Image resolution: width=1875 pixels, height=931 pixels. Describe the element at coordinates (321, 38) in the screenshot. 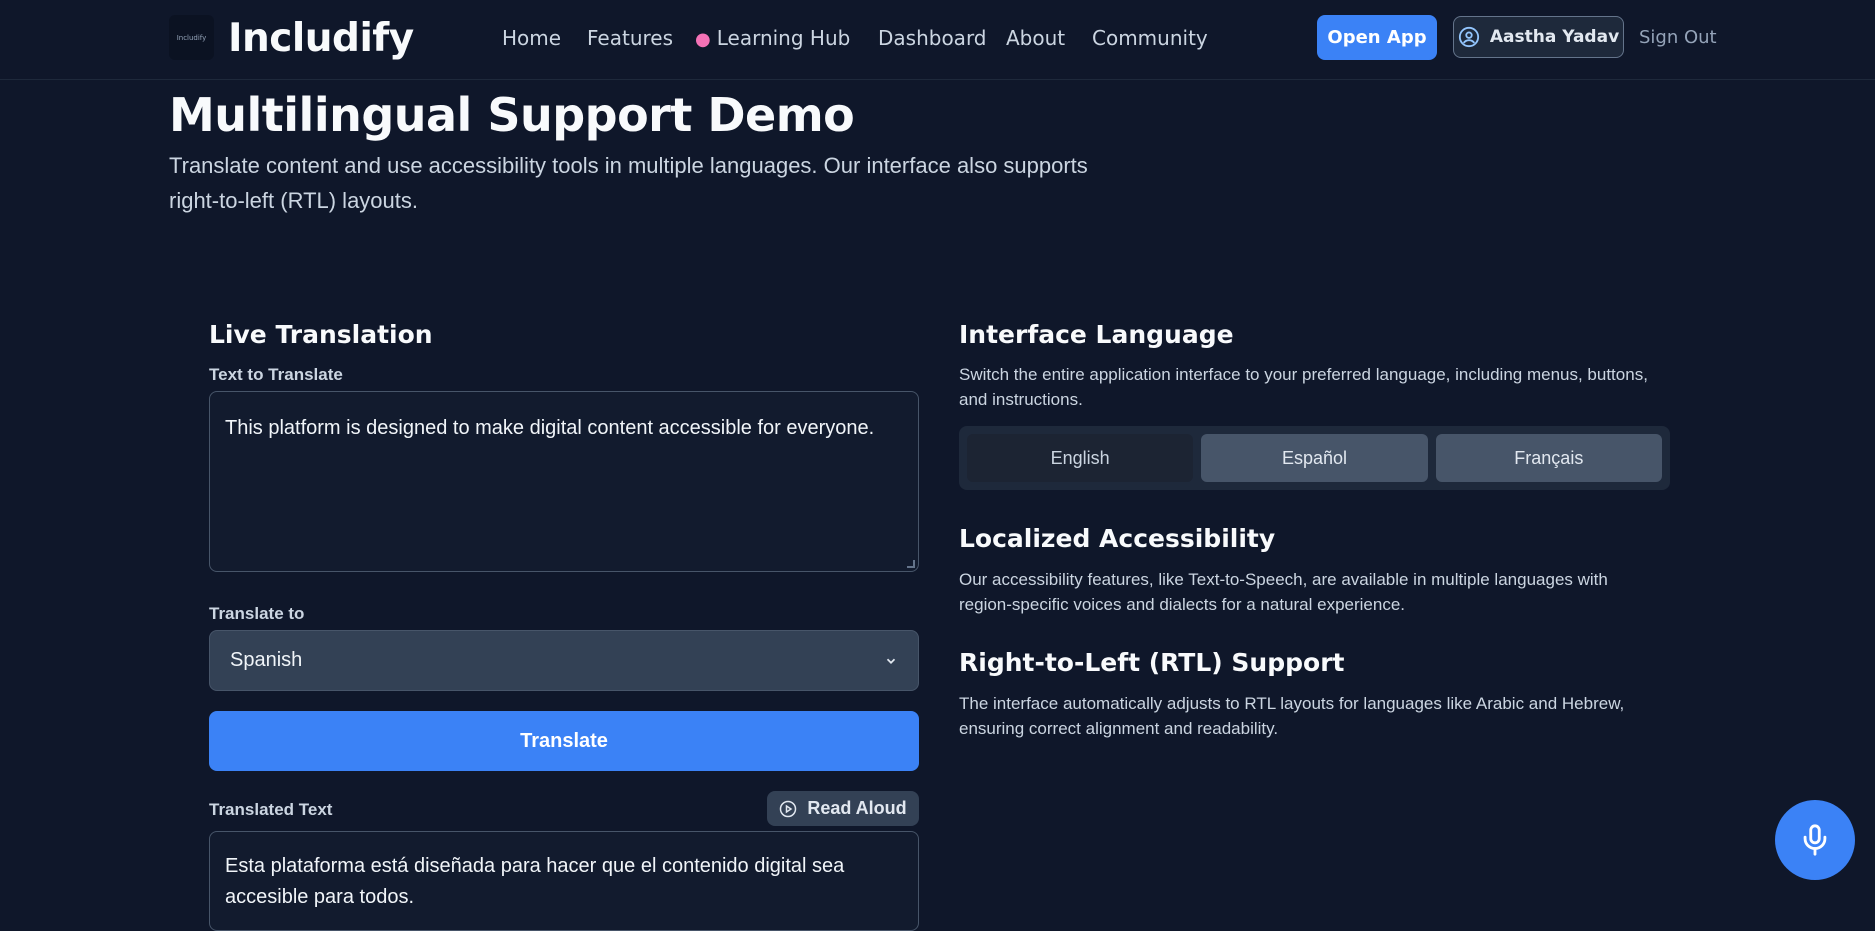

I see `brand-name: Includify` at that location.